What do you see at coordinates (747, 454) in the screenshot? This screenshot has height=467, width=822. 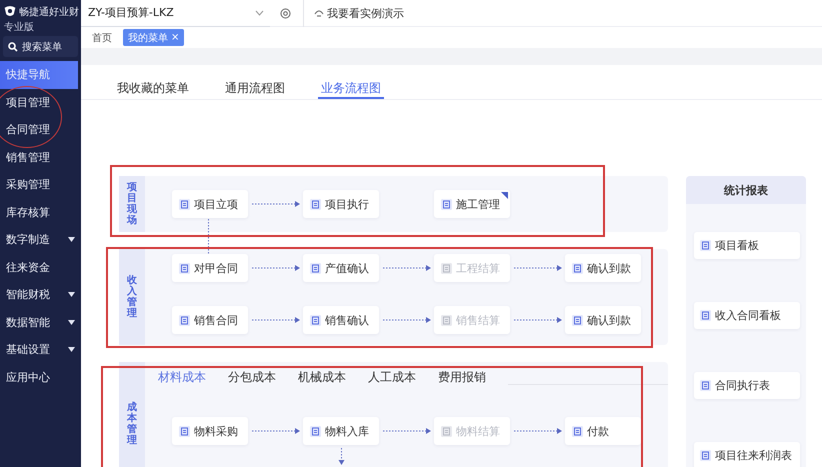 I see `report-item: 项目往来利润表` at bounding box center [747, 454].